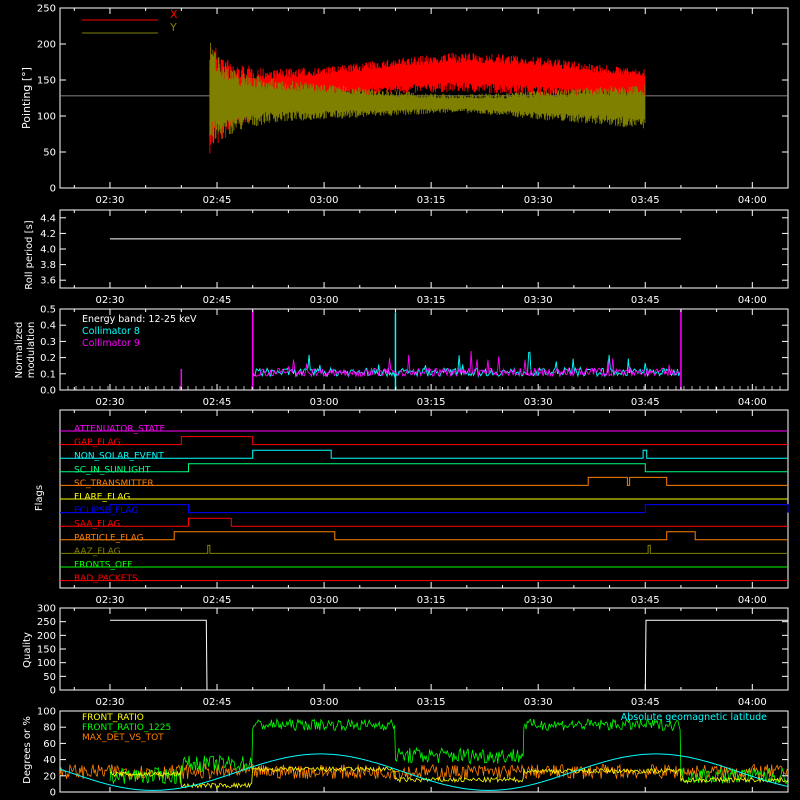  What do you see at coordinates (48, 326) in the screenshot?
I see `ytick-label: 0.4` at bounding box center [48, 326].